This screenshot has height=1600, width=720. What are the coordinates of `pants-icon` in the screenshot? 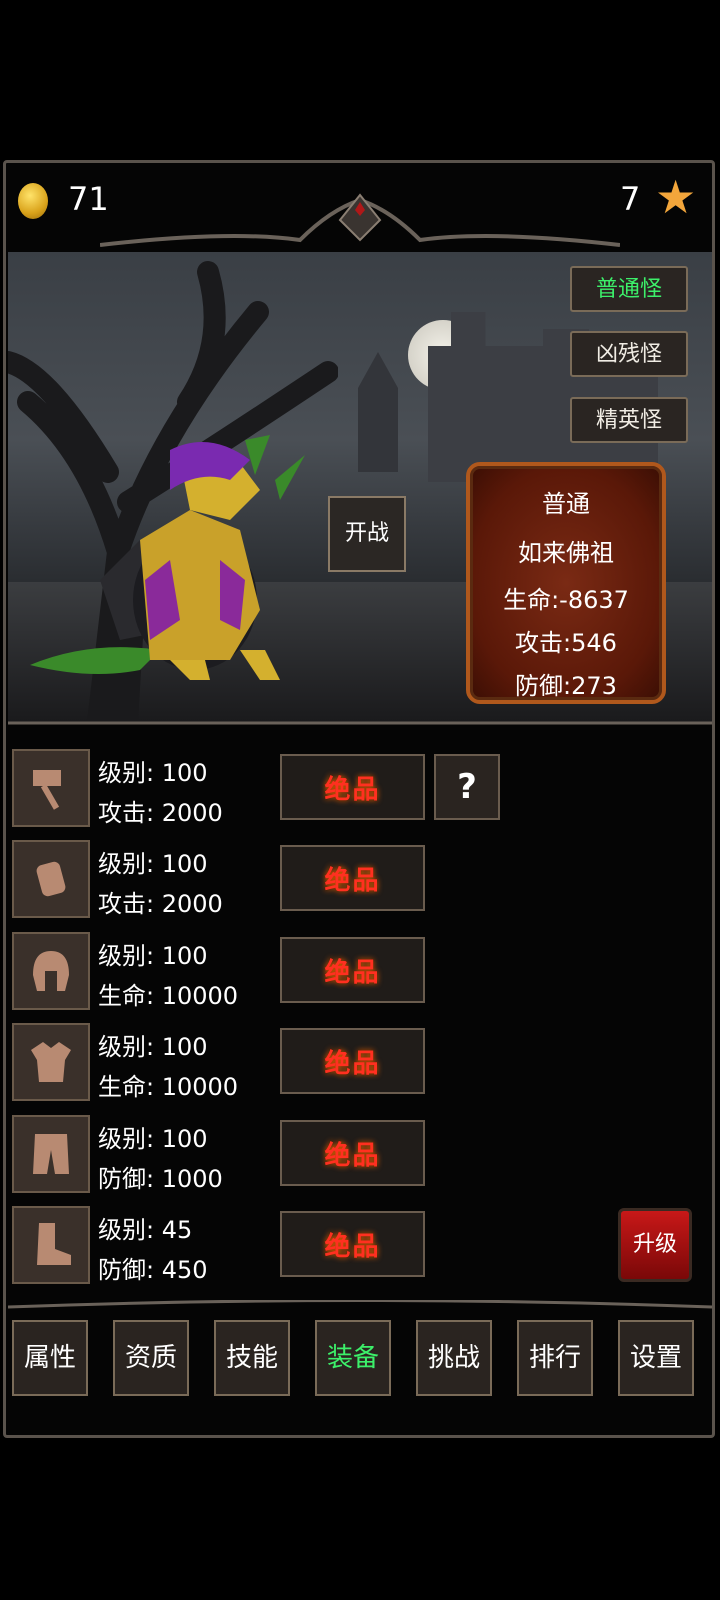 It's located at (51, 1154).